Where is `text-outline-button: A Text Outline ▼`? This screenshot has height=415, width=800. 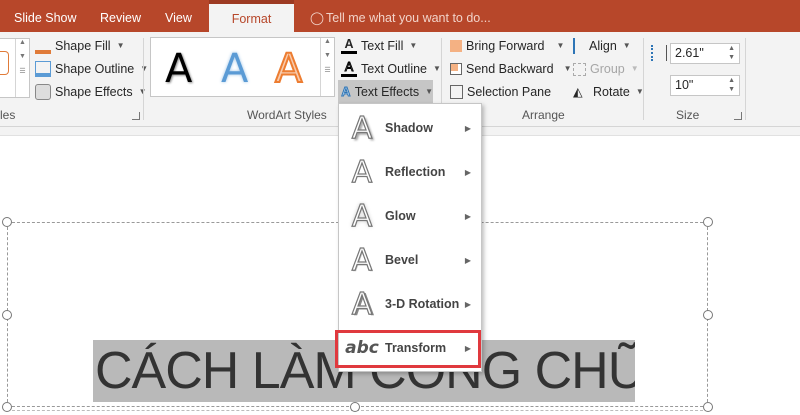 text-outline-button: A Text Outline ▼ is located at coordinates (391, 69).